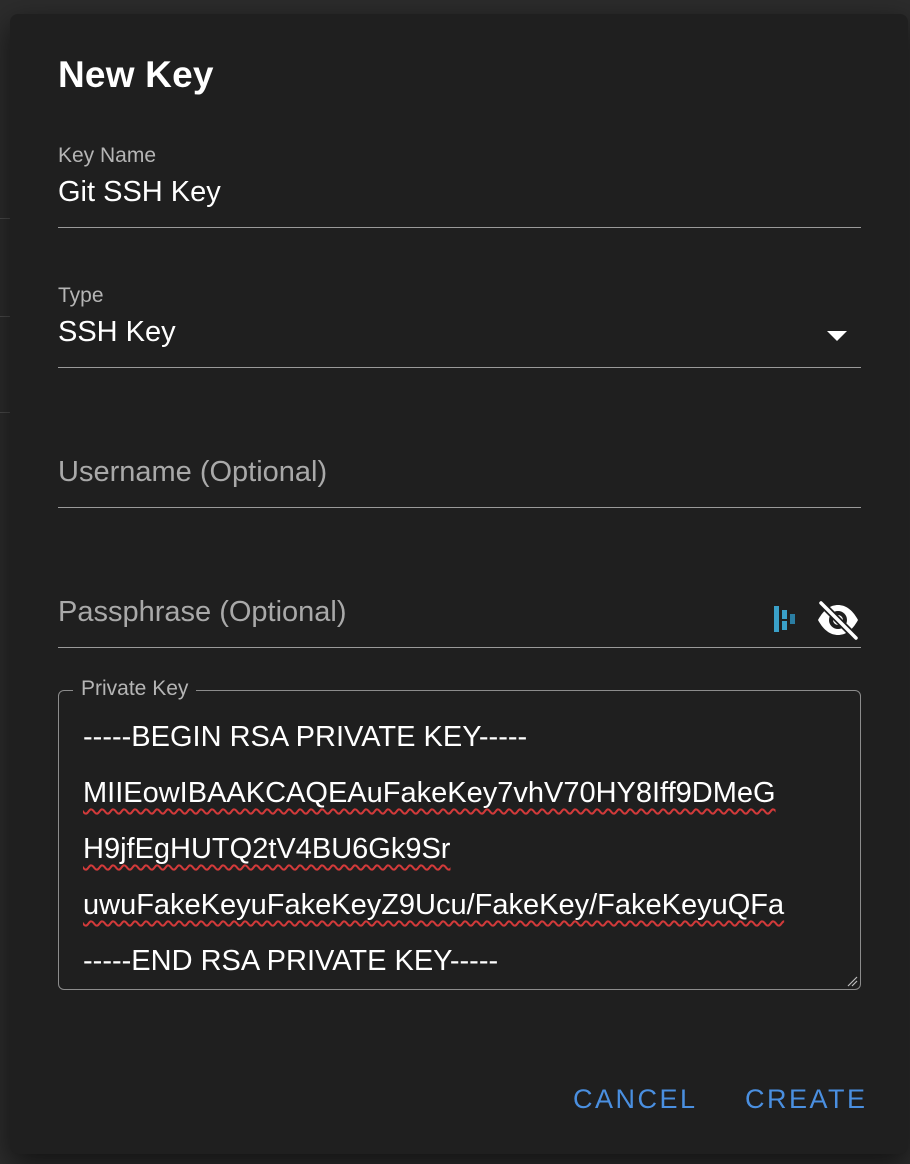  What do you see at coordinates (837, 336) in the screenshot?
I see `chevron-down-icon` at bounding box center [837, 336].